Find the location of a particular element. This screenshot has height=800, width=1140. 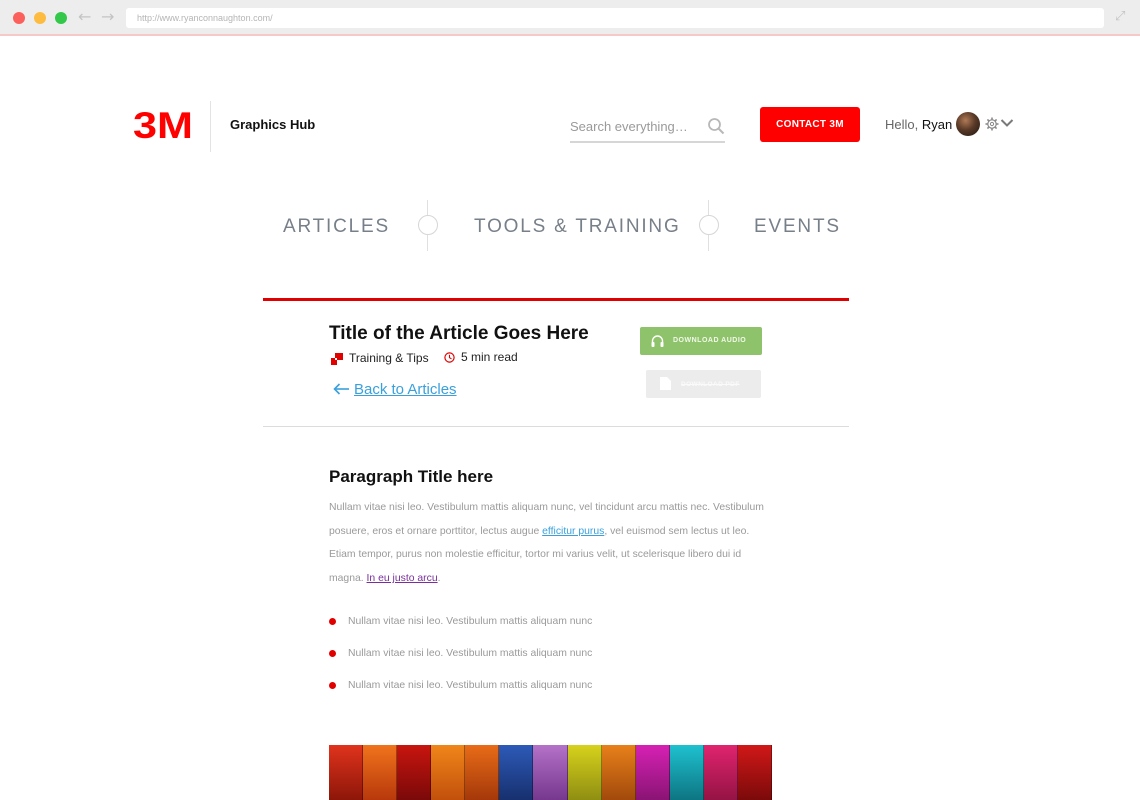

paragraph-text-3: . is located at coordinates (439, 579).